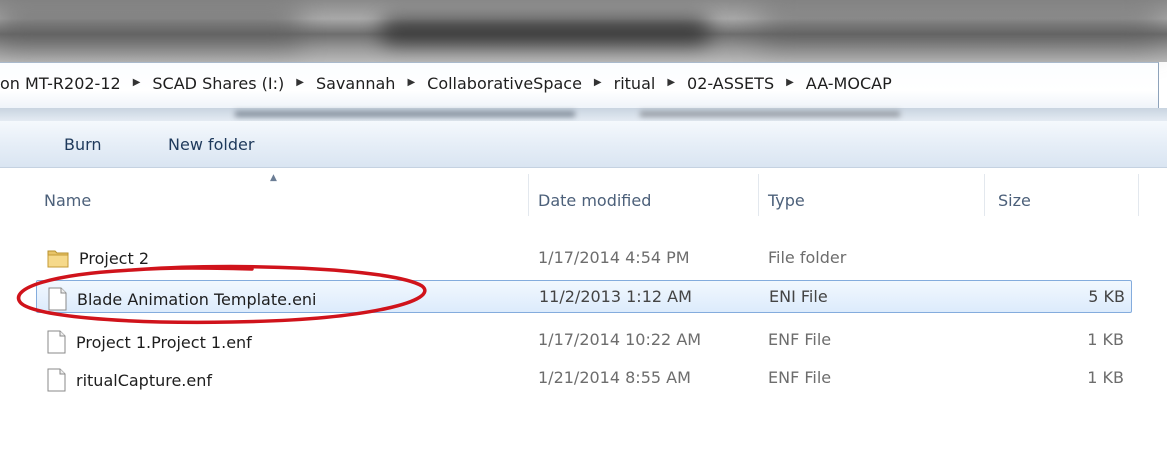 The image size is (1167, 474). I want to click on breadcrumb-item: CollaborativeSpace, so click(504, 83).